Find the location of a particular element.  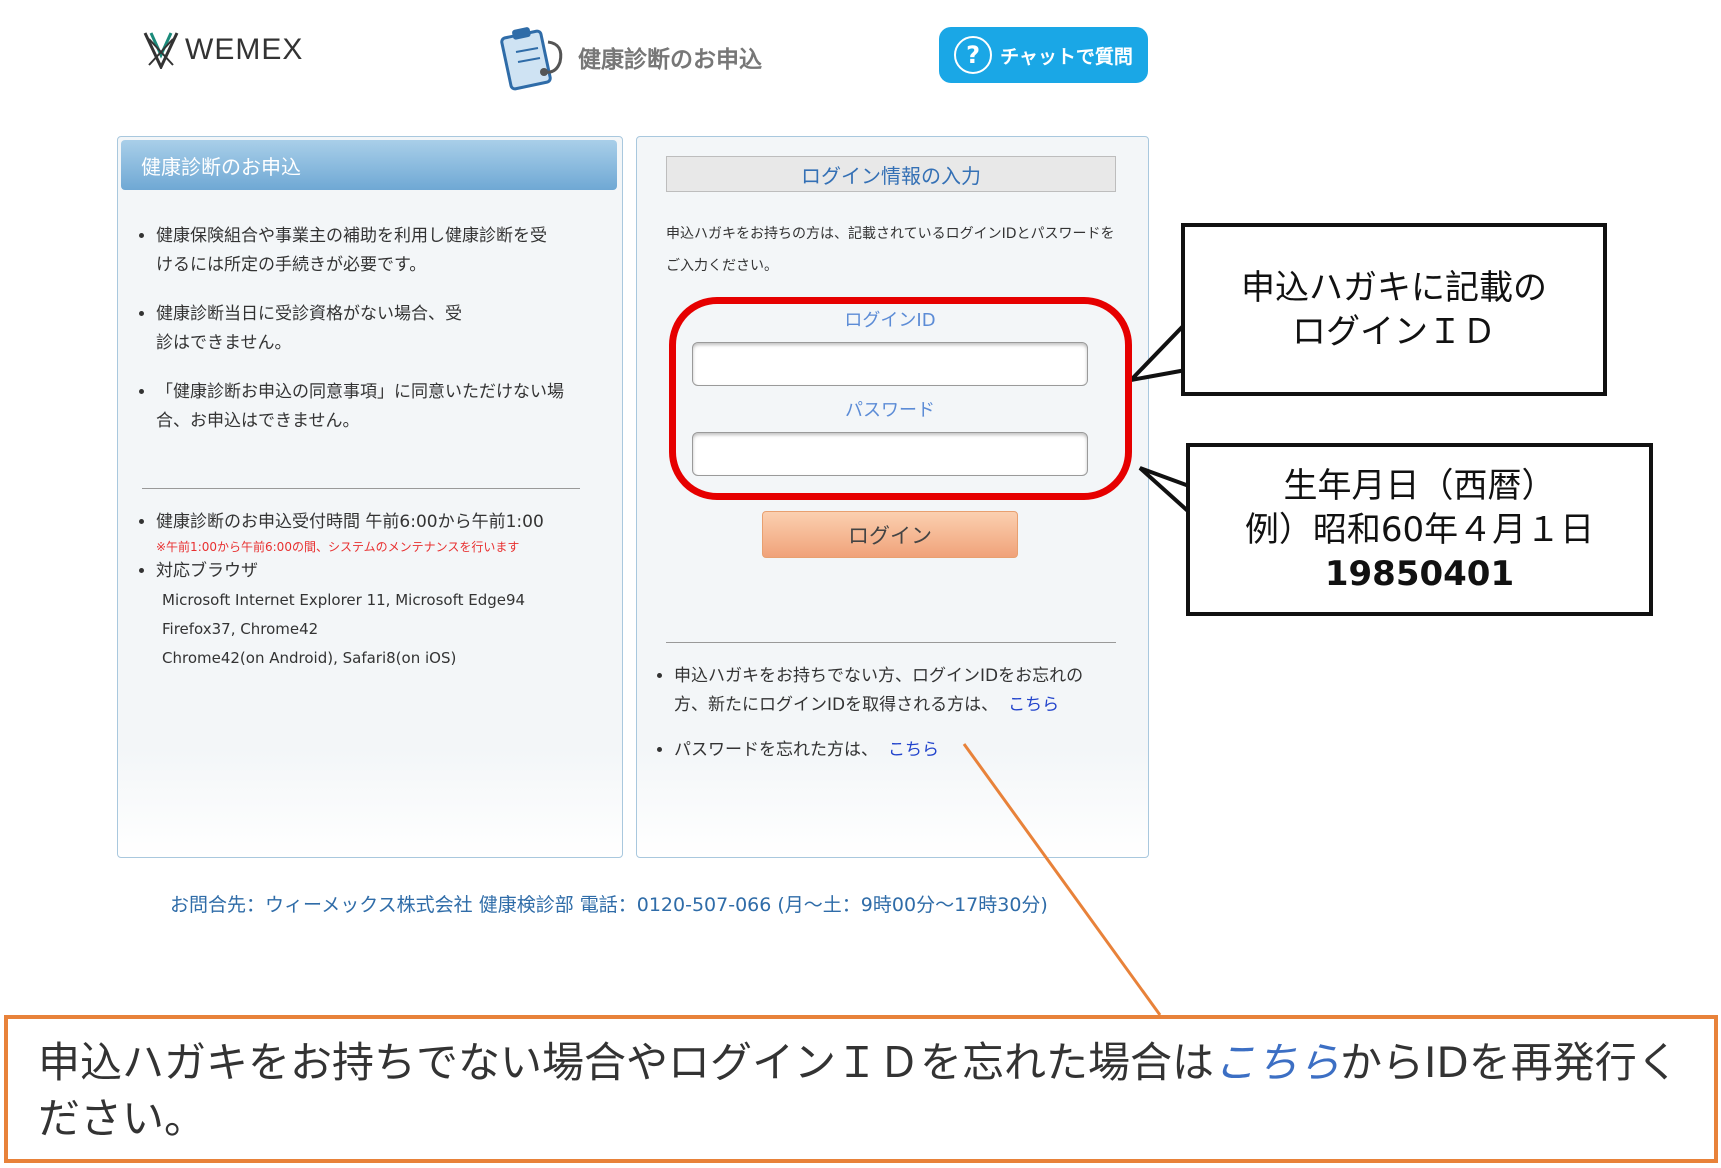

callout-pw-line2: 例）昭和60年４月１日 is located at coordinates (1419, 529).